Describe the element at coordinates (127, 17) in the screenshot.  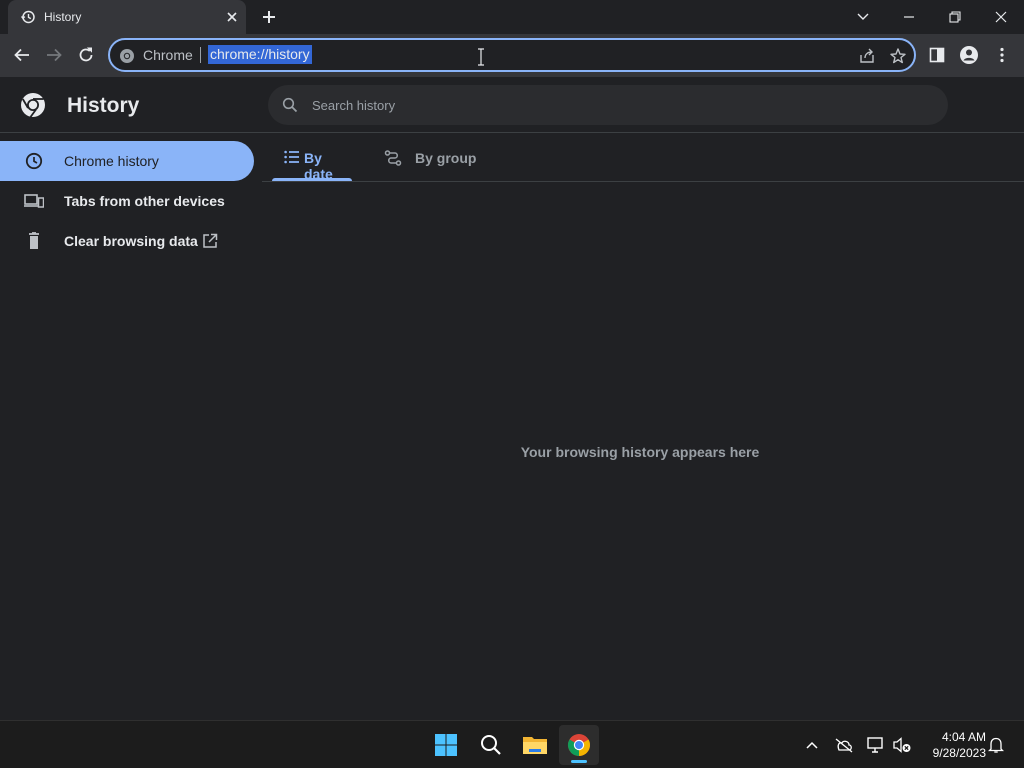
I see `browser-tab: History` at that location.